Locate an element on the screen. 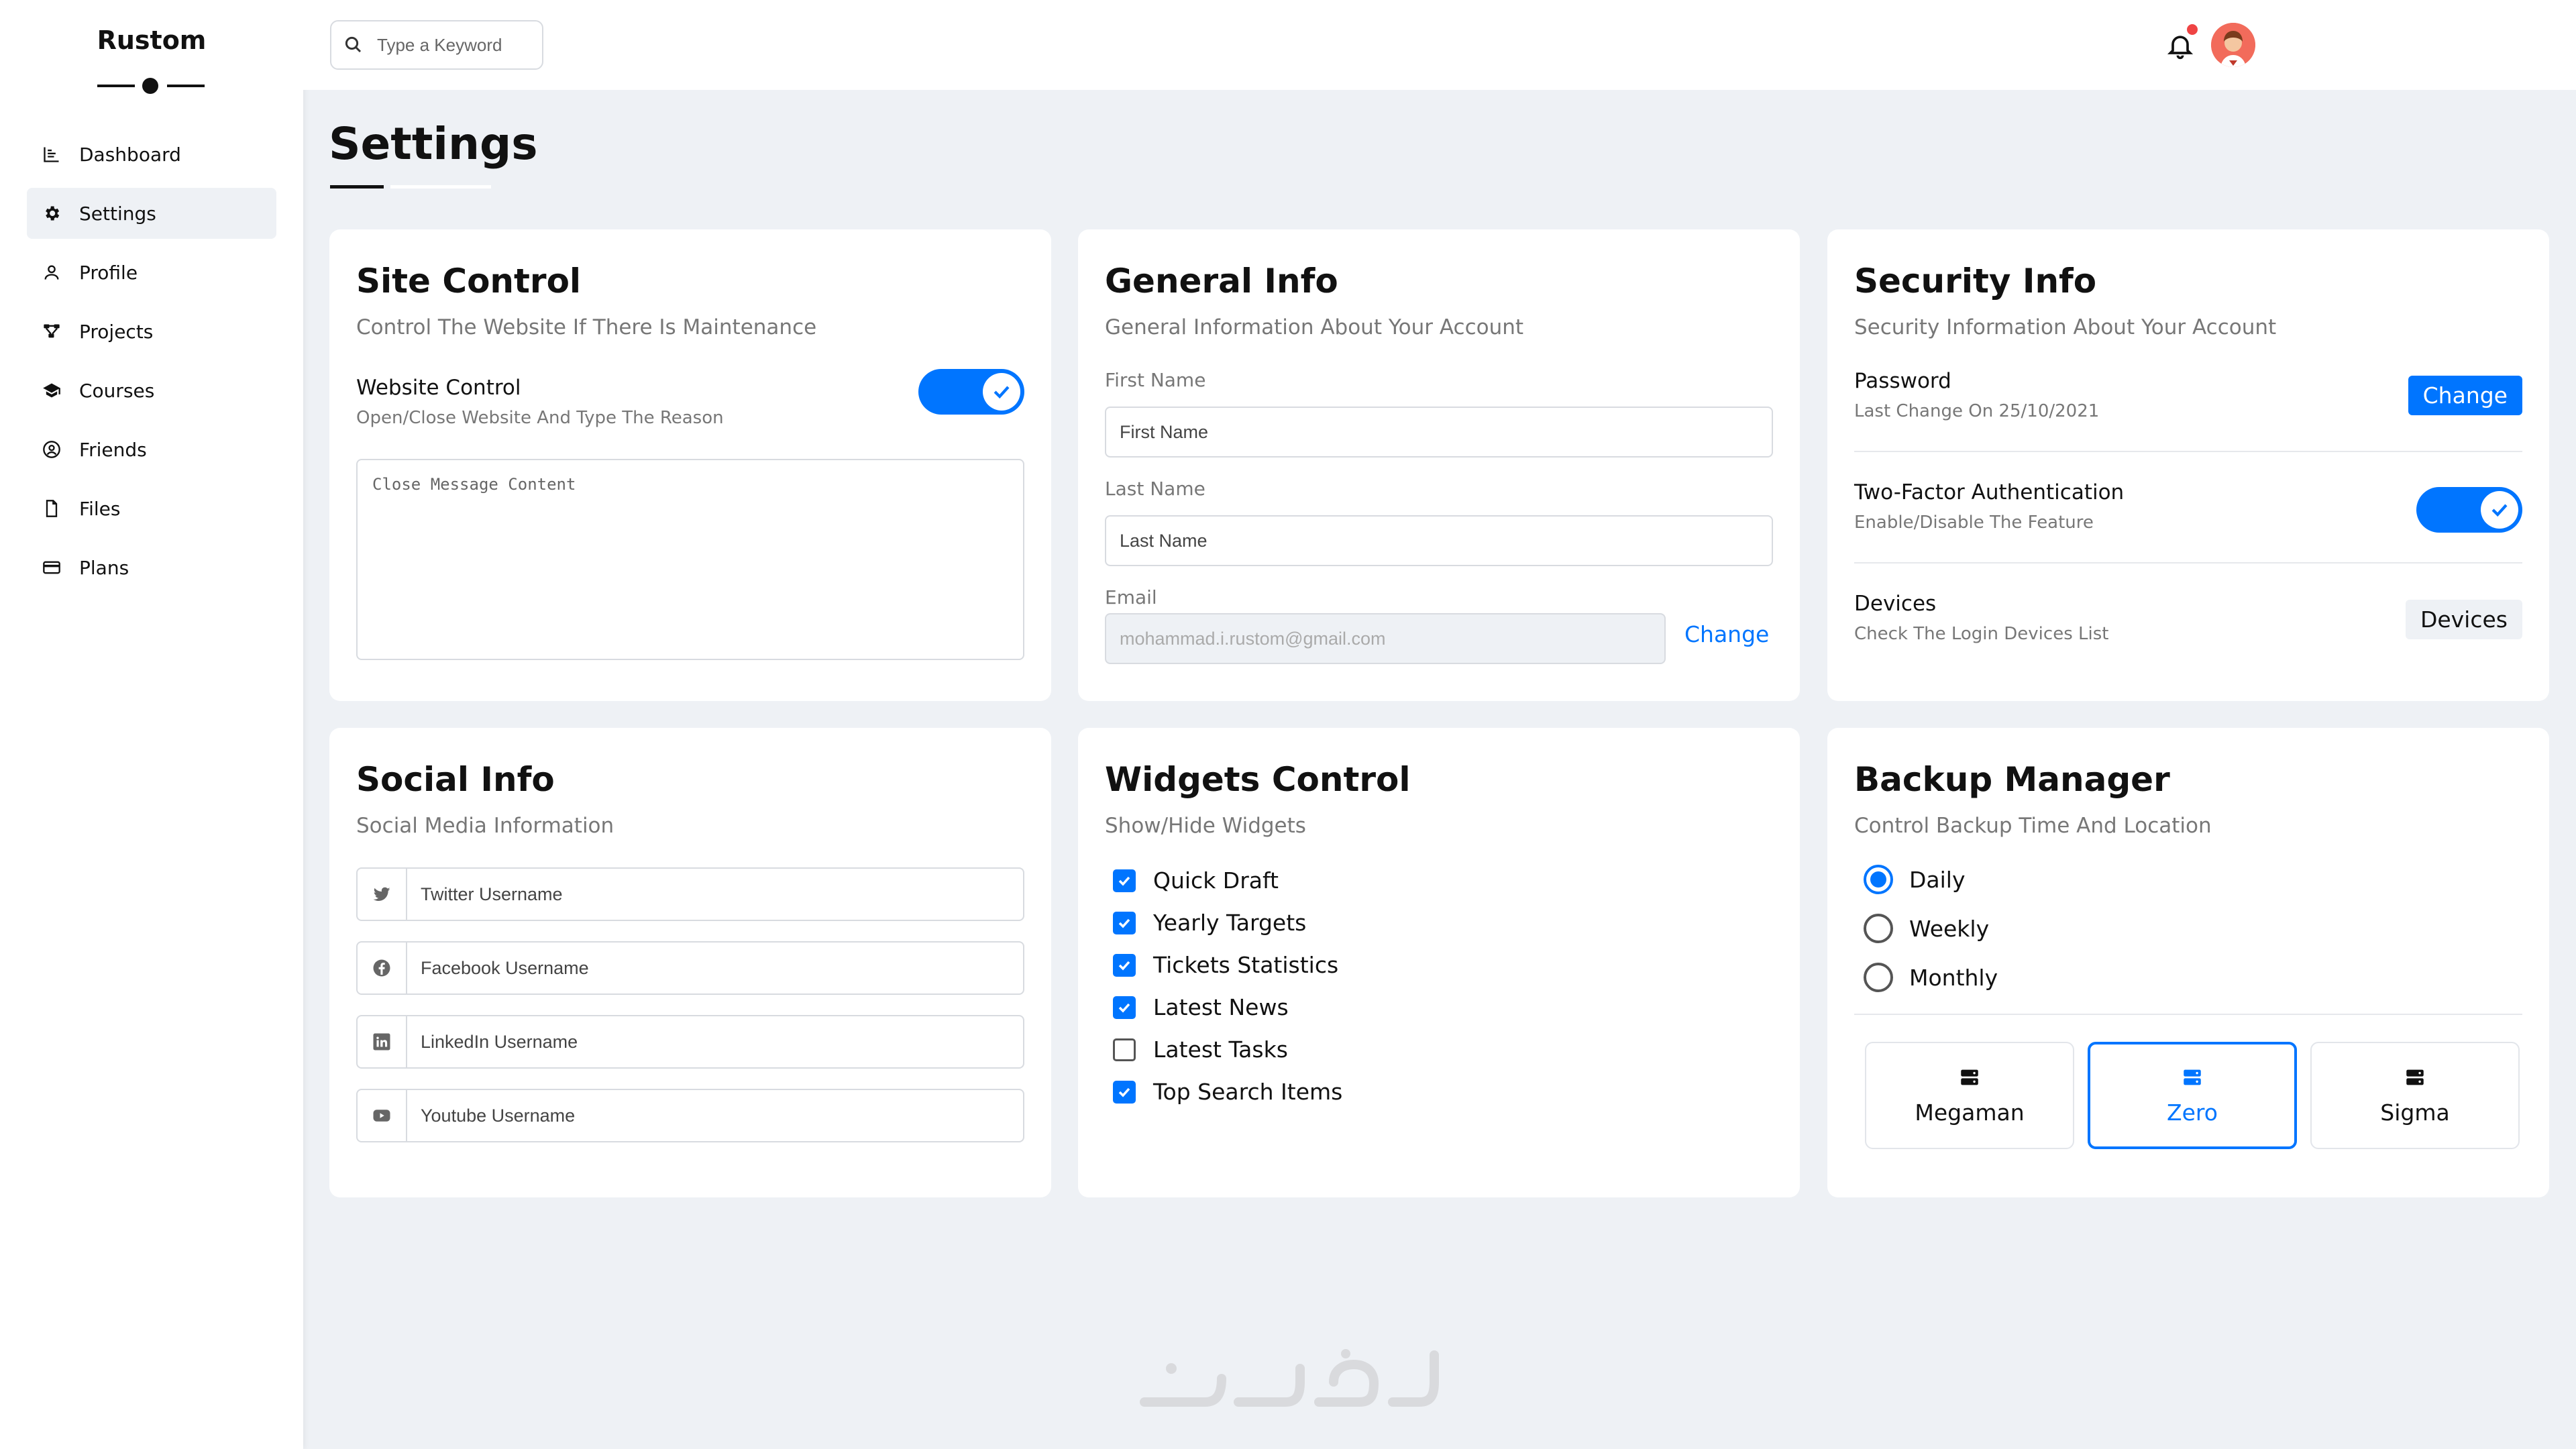  card-title: Site Control is located at coordinates (469, 281).